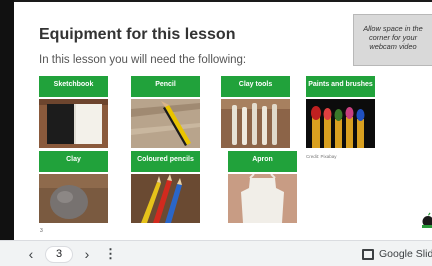 Image resolution: width=432 pixels, height=266 pixels. Describe the element at coordinates (165, 123) in the screenshot. I see `pencil-image` at that location.